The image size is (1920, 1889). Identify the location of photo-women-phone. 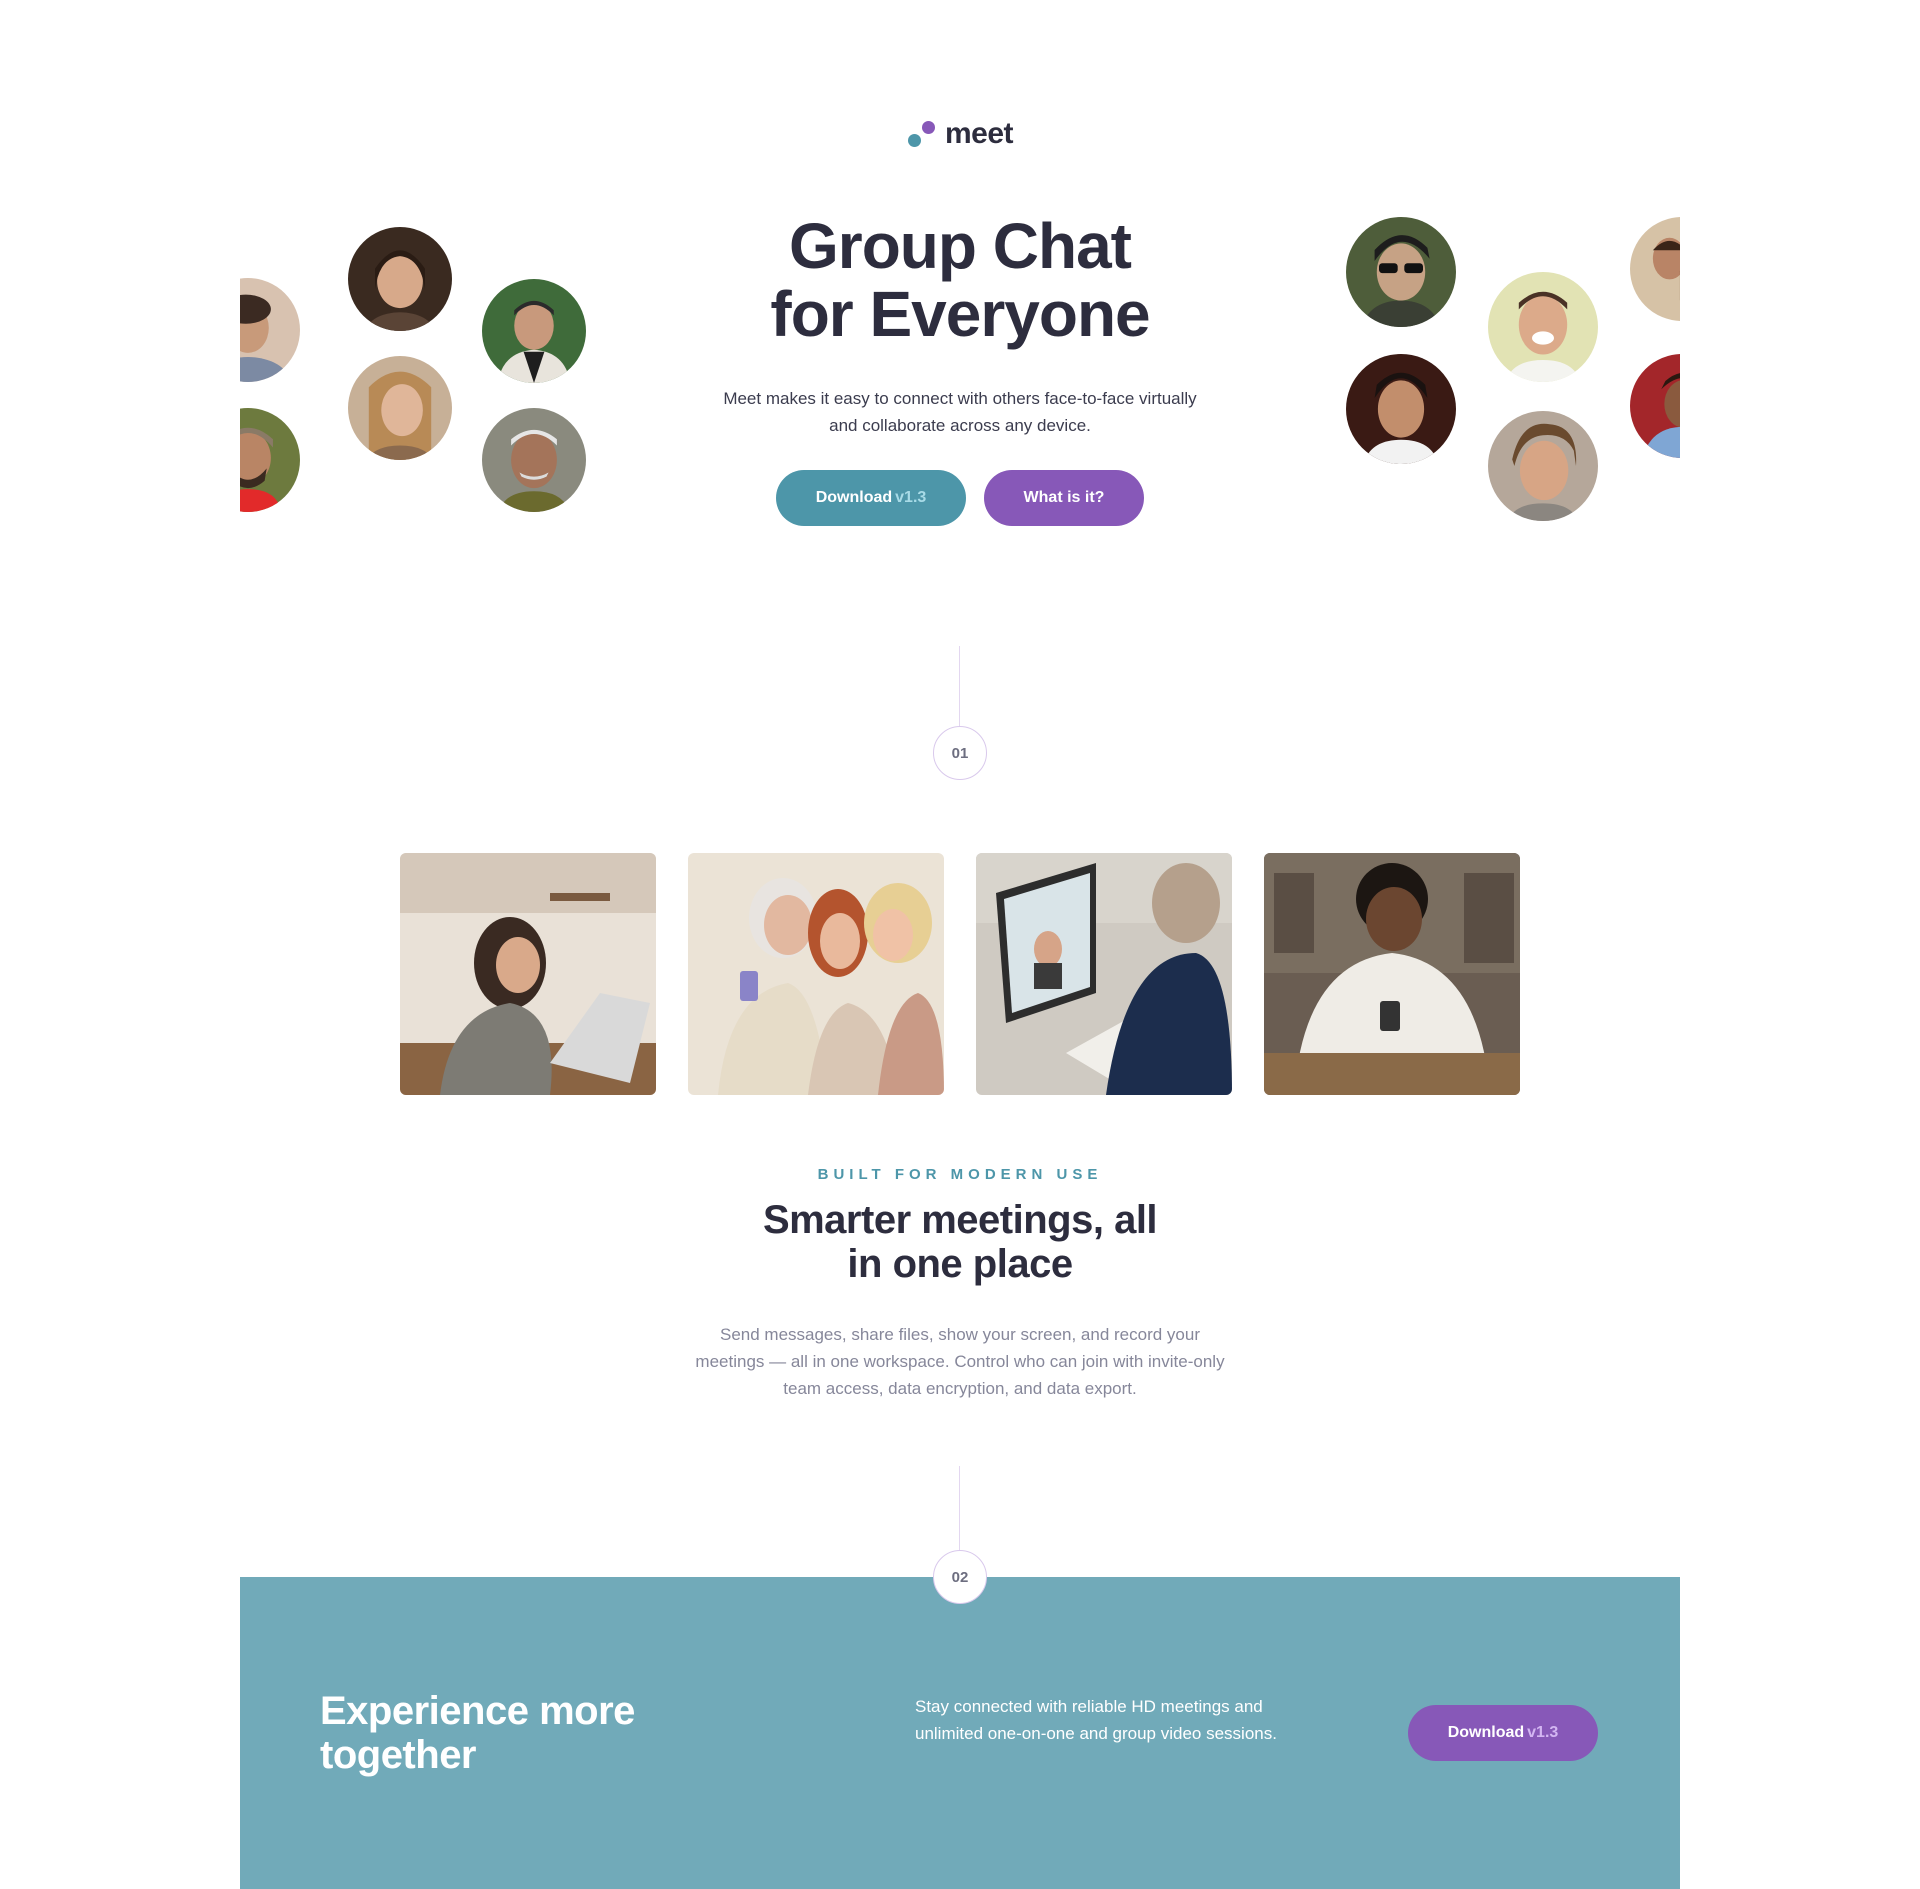
(816, 974).